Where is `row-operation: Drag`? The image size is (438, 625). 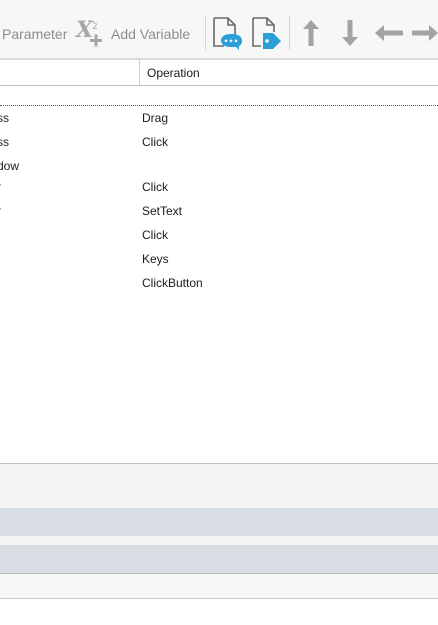 row-operation: Drag is located at coordinates (155, 118).